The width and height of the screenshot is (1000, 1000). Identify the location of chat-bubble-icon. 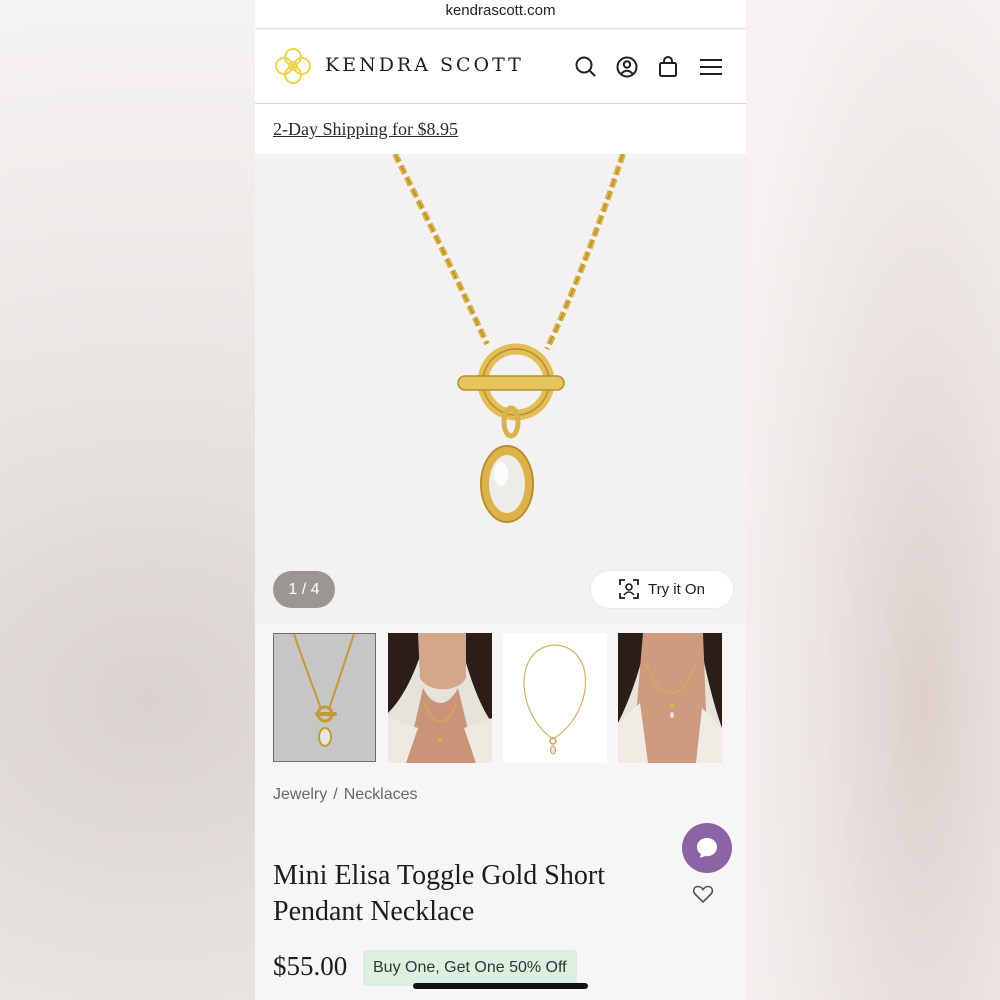
(707, 848).